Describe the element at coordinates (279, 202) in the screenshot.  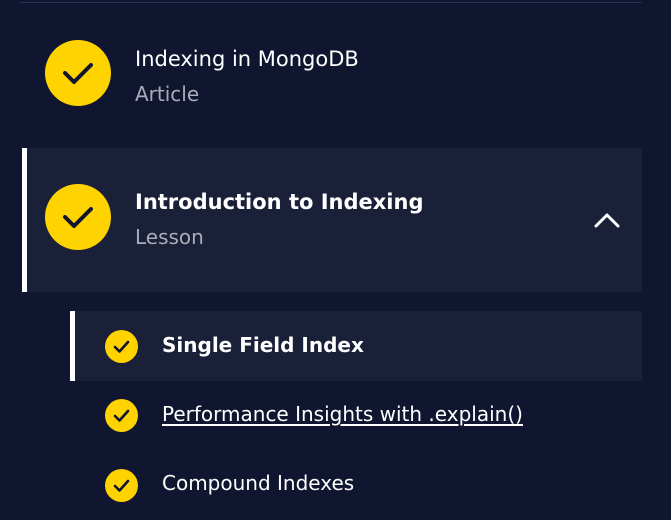
I see `item-title: Introduction to Indexing` at that location.